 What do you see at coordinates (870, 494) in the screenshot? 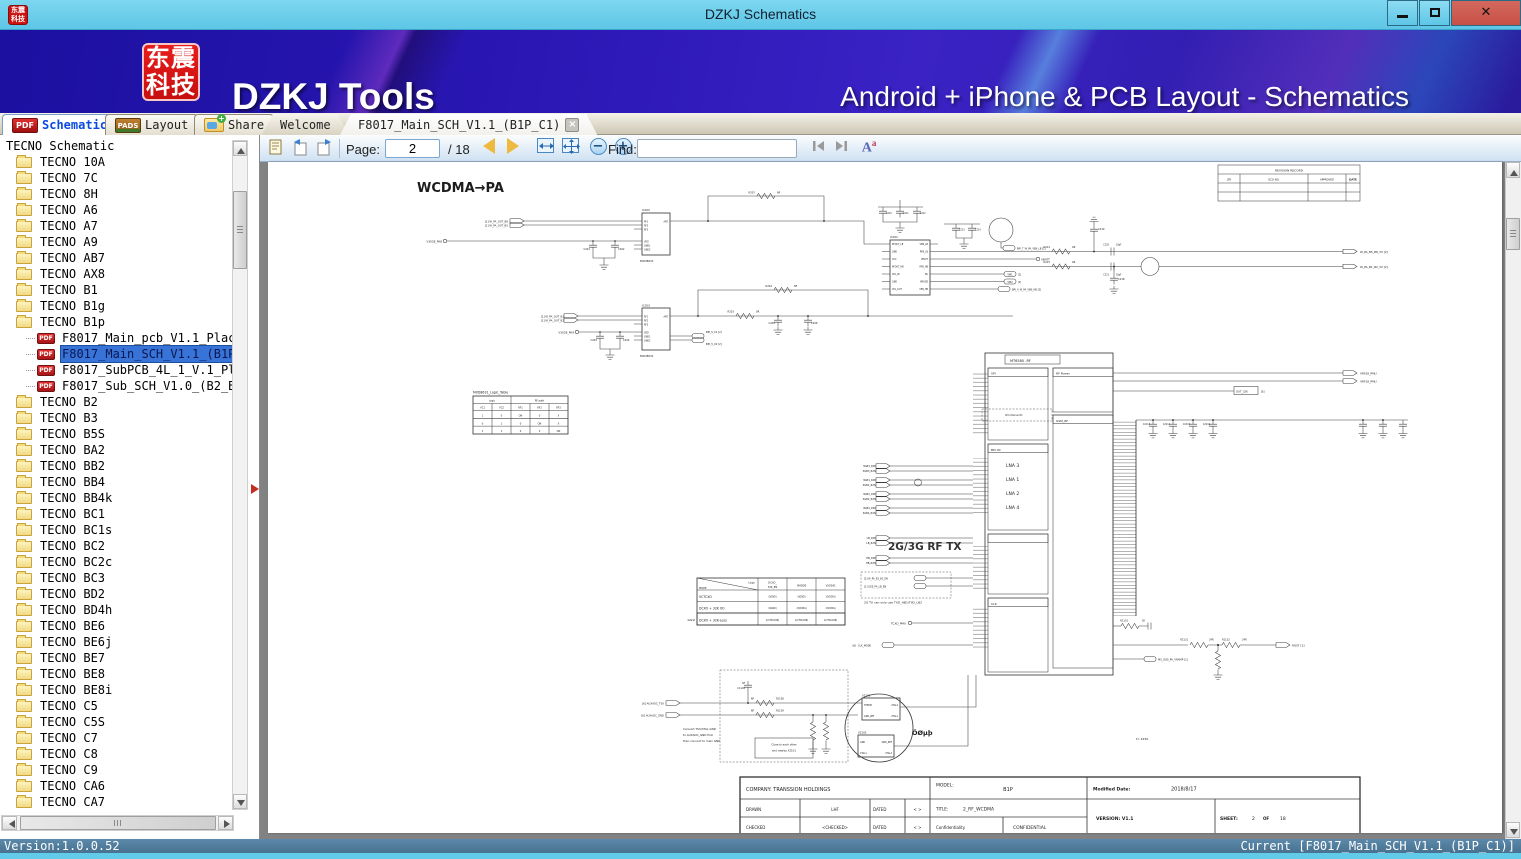
I see `svg-text: 3GB2_RXP` at bounding box center [870, 494].